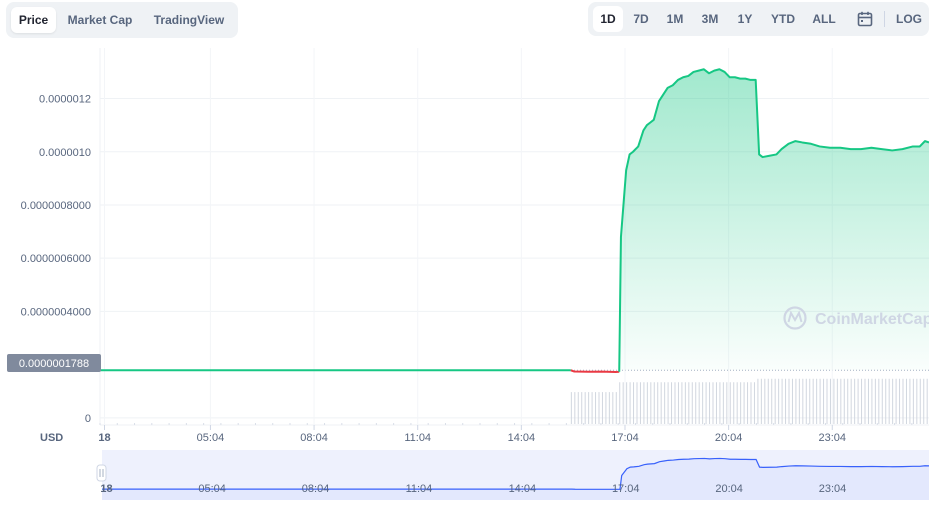  What do you see at coordinates (88, 419) in the screenshot?
I see `y-tick-label: 0` at bounding box center [88, 419].